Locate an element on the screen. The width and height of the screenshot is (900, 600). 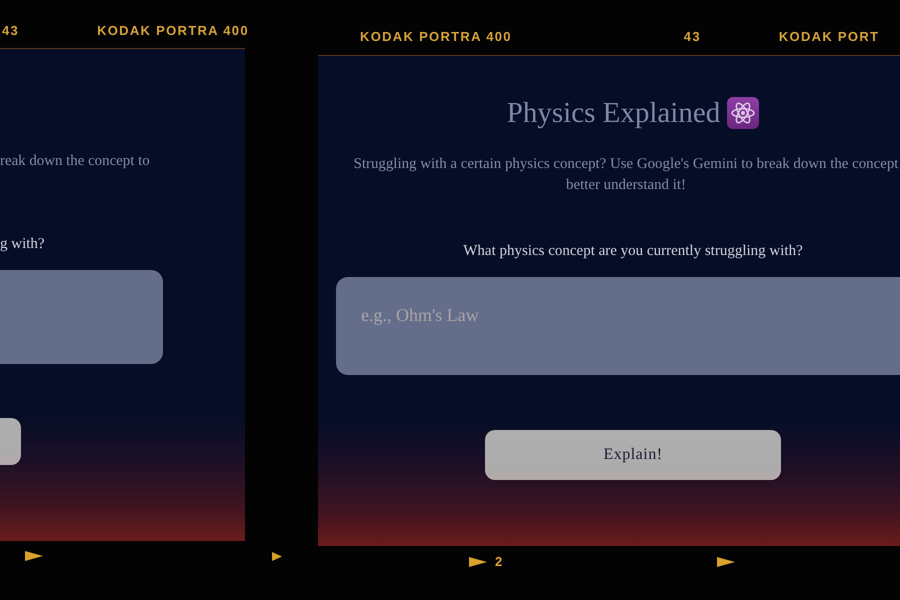
prompt-label: What physics concept are you currently struggling with? is located at coordinates (633, 251).